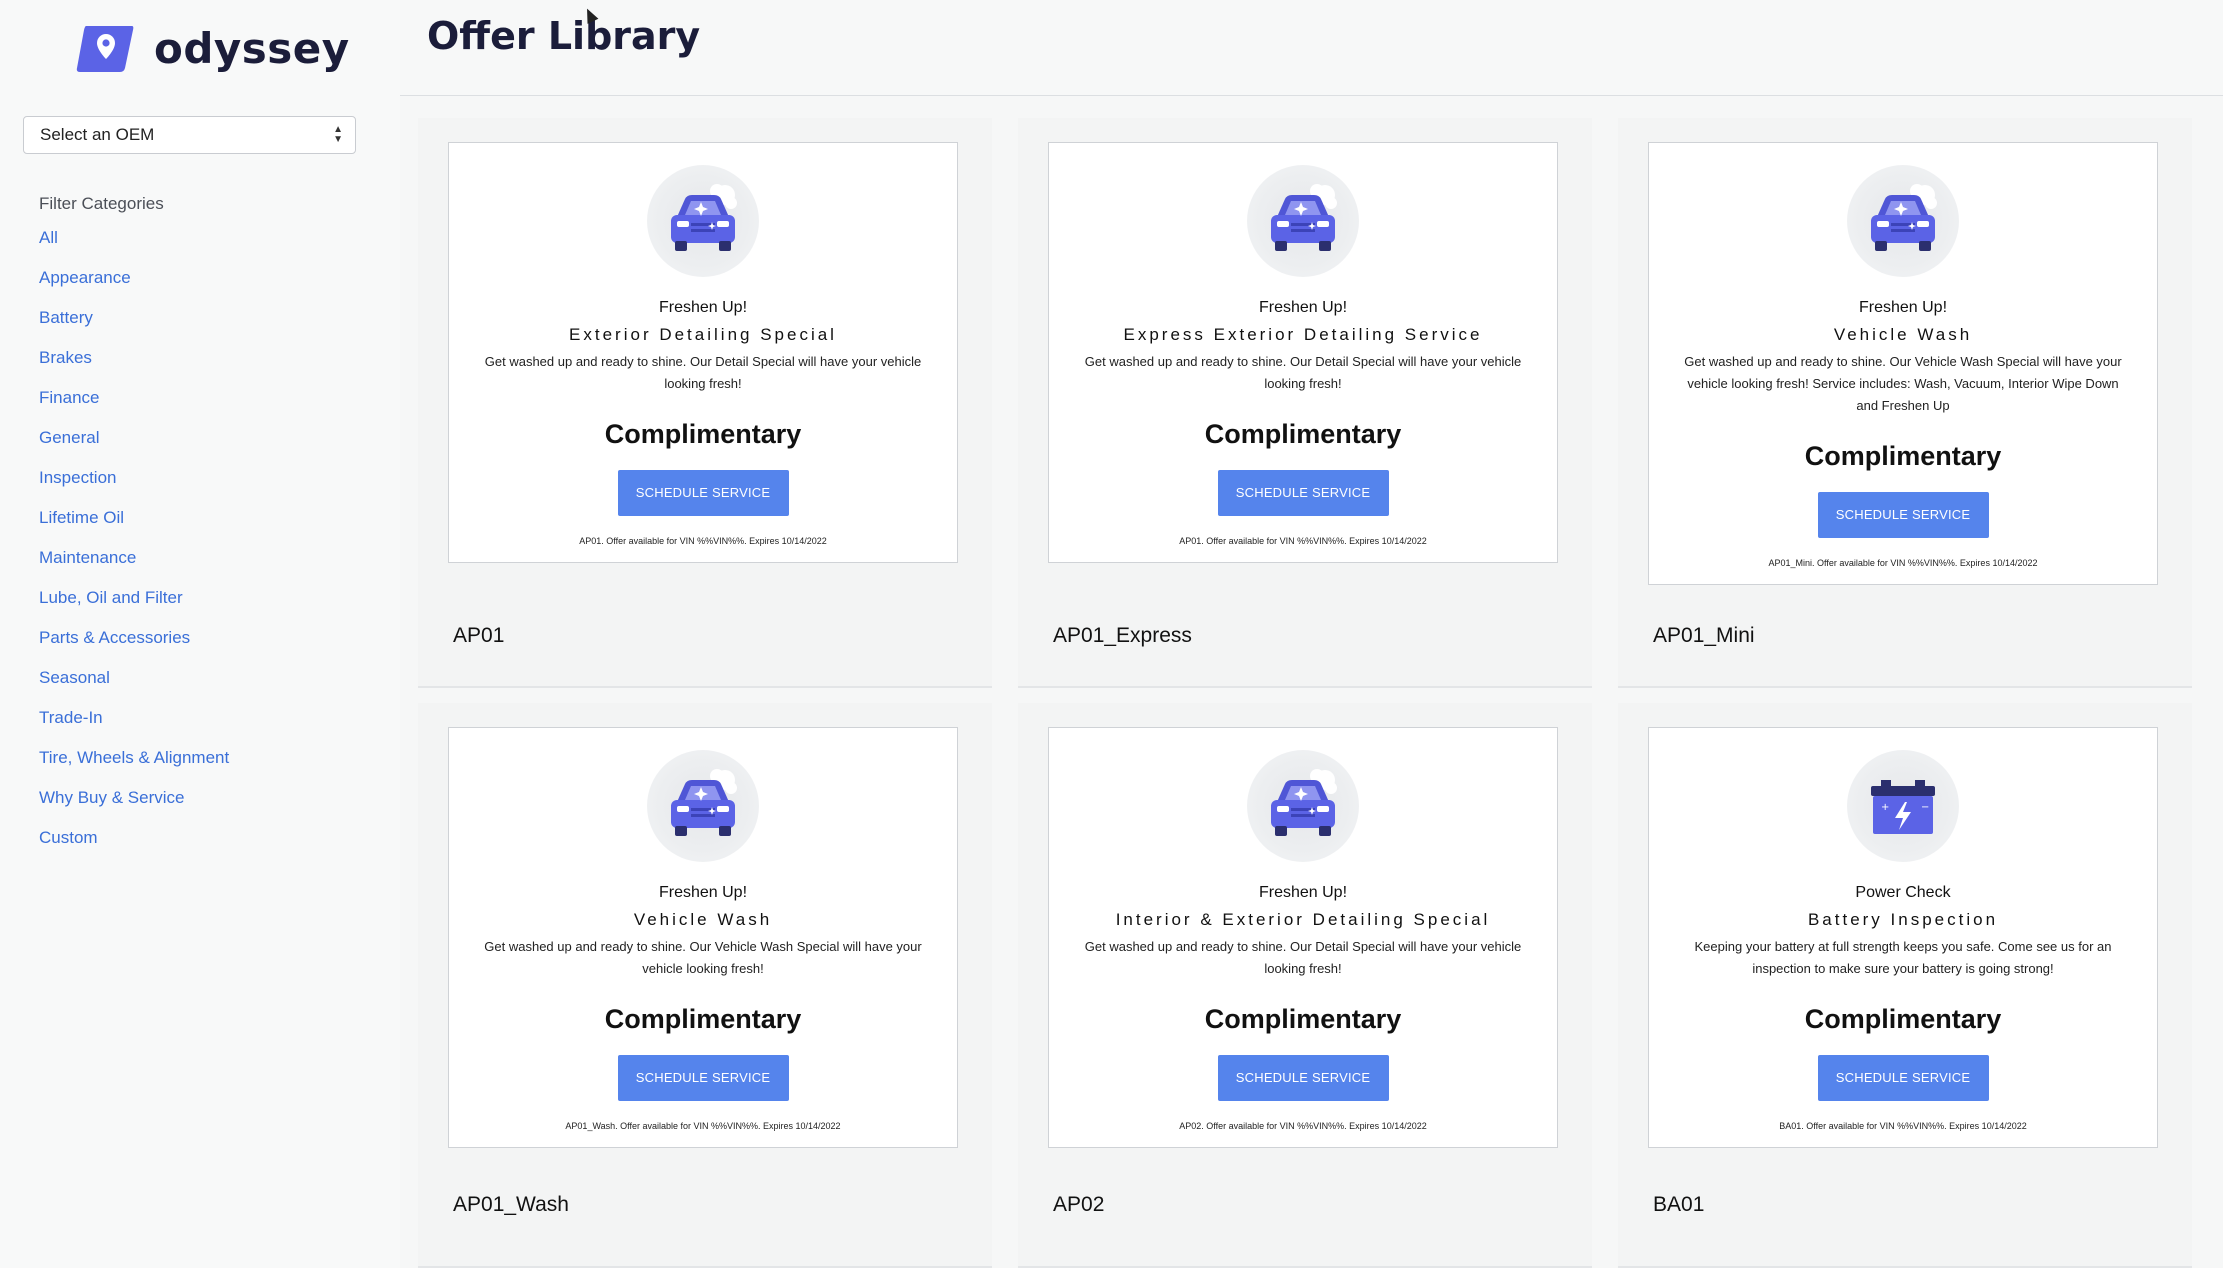 The height and width of the screenshot is (1268, 2223). What do you see at coordinates (1903, 806) in the screenshot?
I see `battery-icon: + −` at bounding box center [1903, 806].